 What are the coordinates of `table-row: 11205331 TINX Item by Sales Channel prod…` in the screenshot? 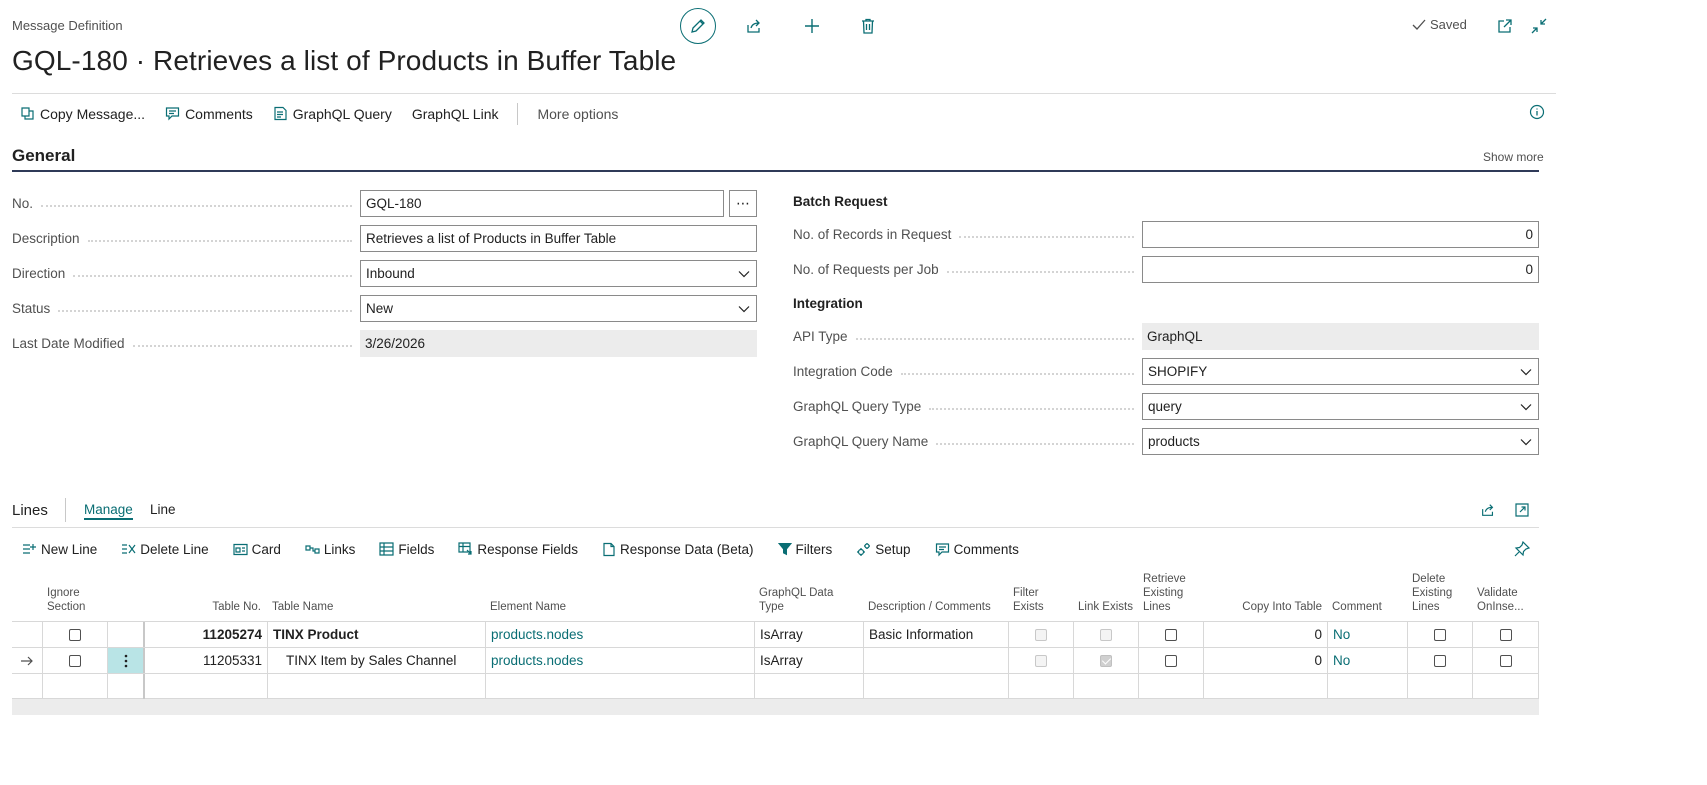 It's located at (775, 660).